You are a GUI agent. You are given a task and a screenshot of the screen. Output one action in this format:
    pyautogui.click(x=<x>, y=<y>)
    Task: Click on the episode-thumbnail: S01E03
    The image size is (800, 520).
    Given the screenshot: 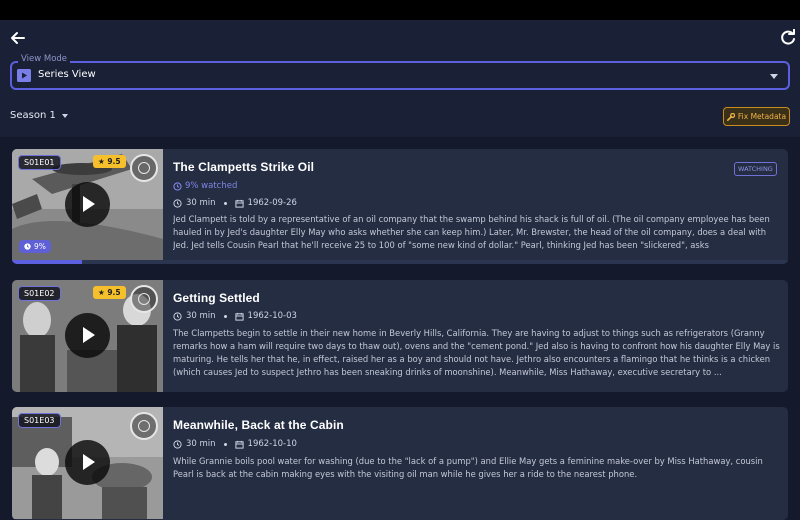 What is the action you would take?
    pyautogui.click(x=87, y=463)
    